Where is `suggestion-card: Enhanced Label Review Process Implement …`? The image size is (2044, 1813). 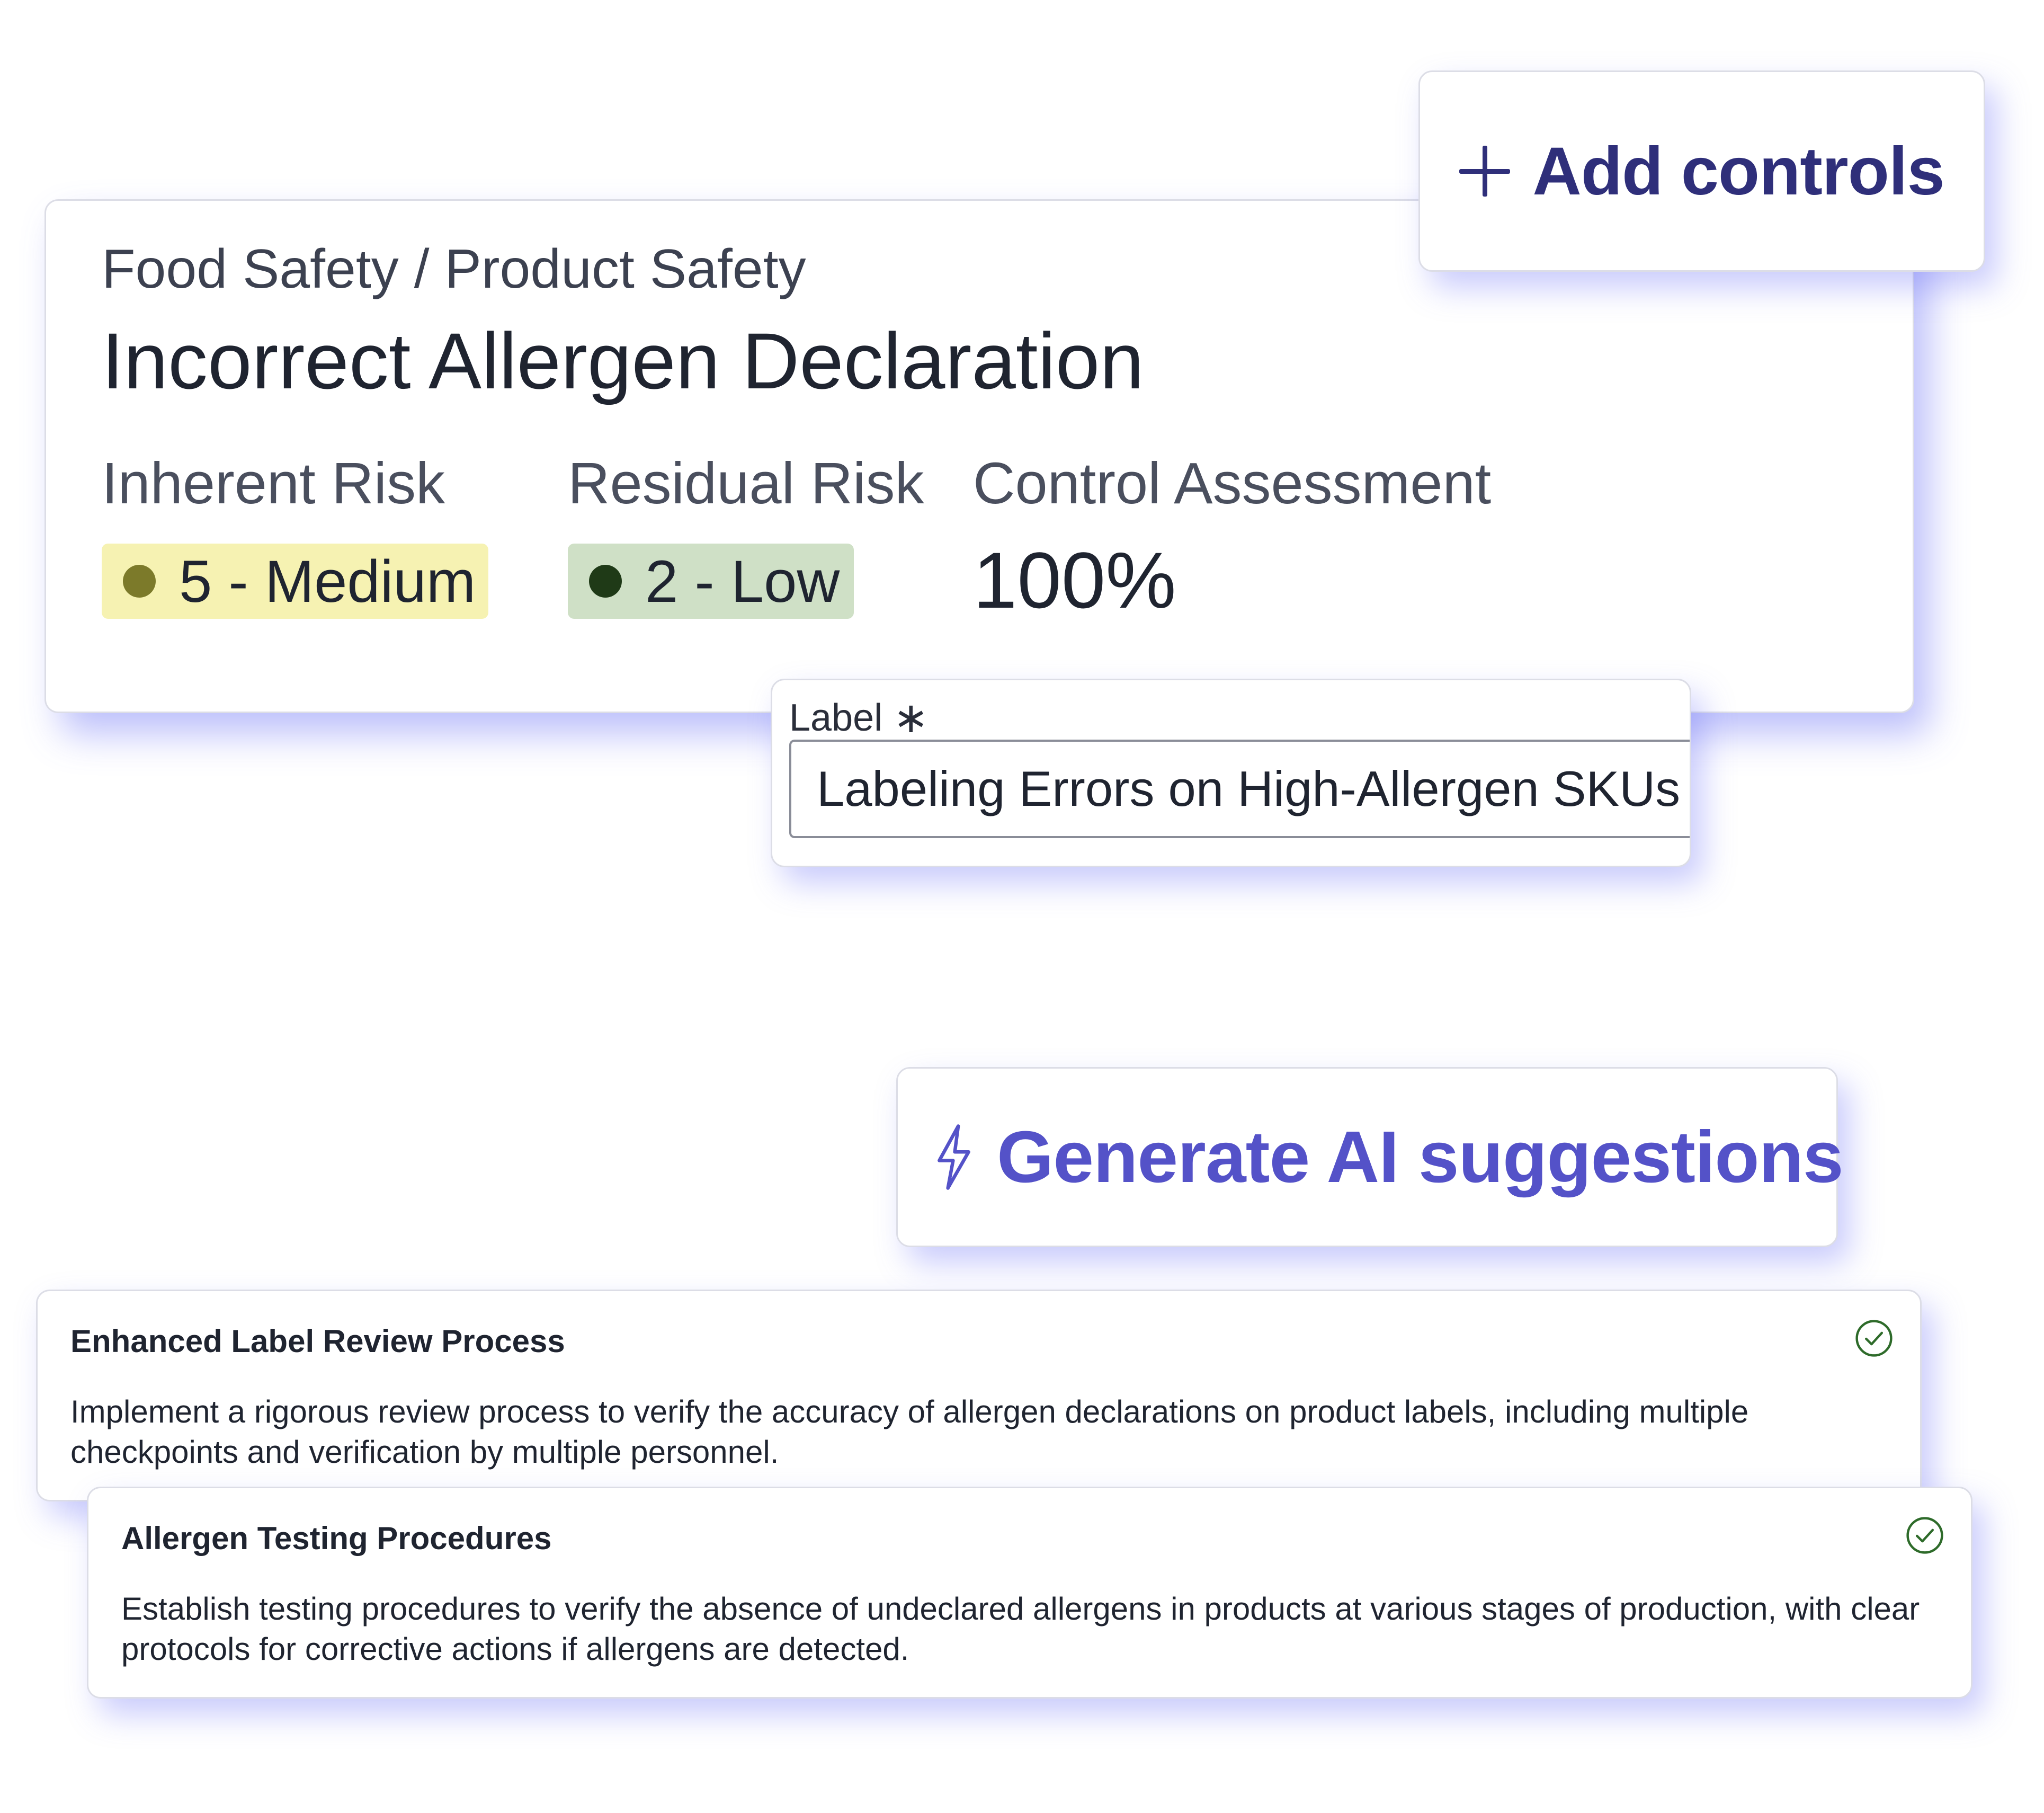 suggestion-card: Enhanced Label Review Process Implement … is located at coordinates (979, 1396).